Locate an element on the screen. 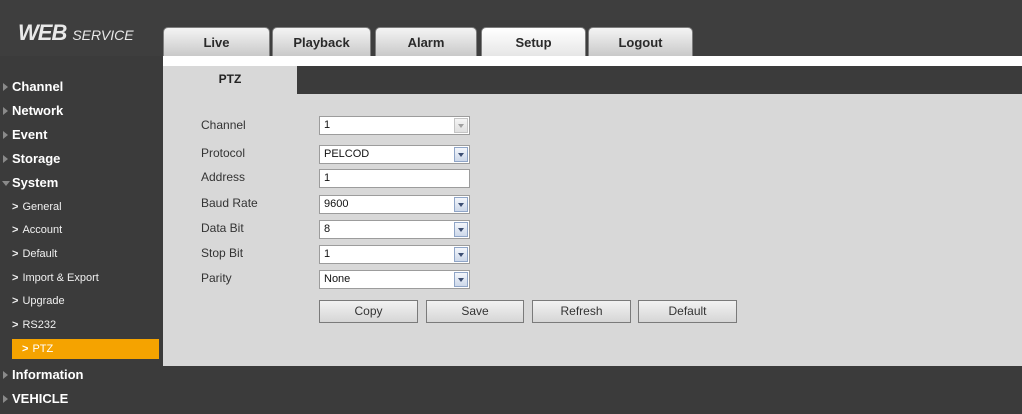 The width and height of the screenshot is (1022, 414). sidebar-item-label: RS232 is located at coordinates (39, 325).